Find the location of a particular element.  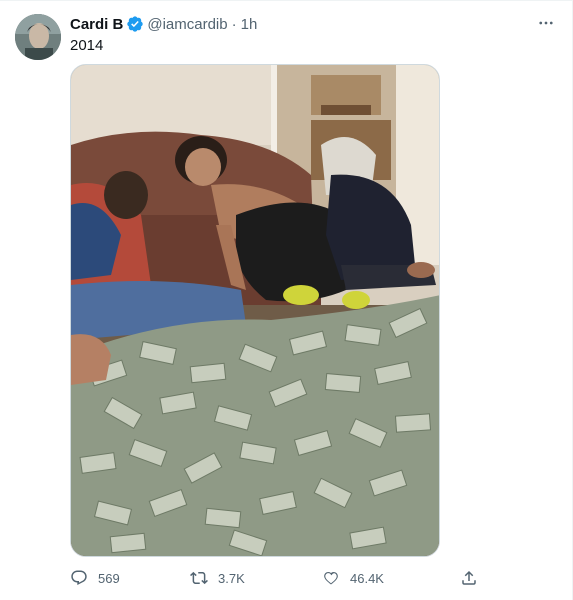

tweet-text: 2014 is located at coordinates (87, 45).